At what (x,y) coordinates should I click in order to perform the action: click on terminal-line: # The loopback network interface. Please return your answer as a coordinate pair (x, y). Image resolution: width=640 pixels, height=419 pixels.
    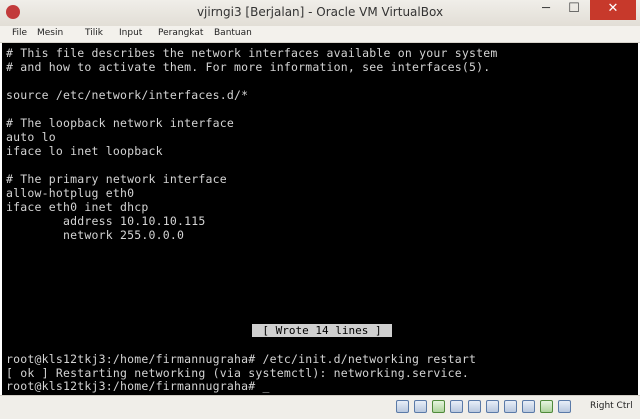
    Looking at the image, I should click on (120, 123).